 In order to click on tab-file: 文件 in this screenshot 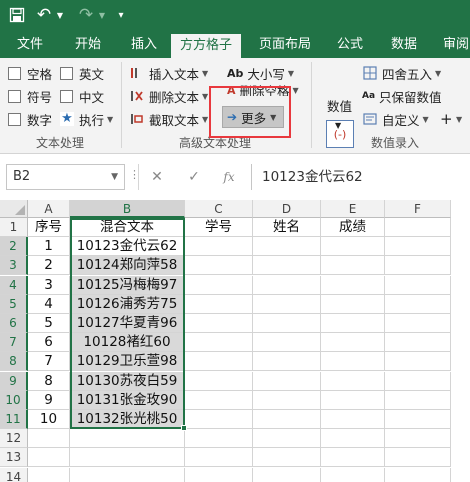, I will do `click(30, 45)`.